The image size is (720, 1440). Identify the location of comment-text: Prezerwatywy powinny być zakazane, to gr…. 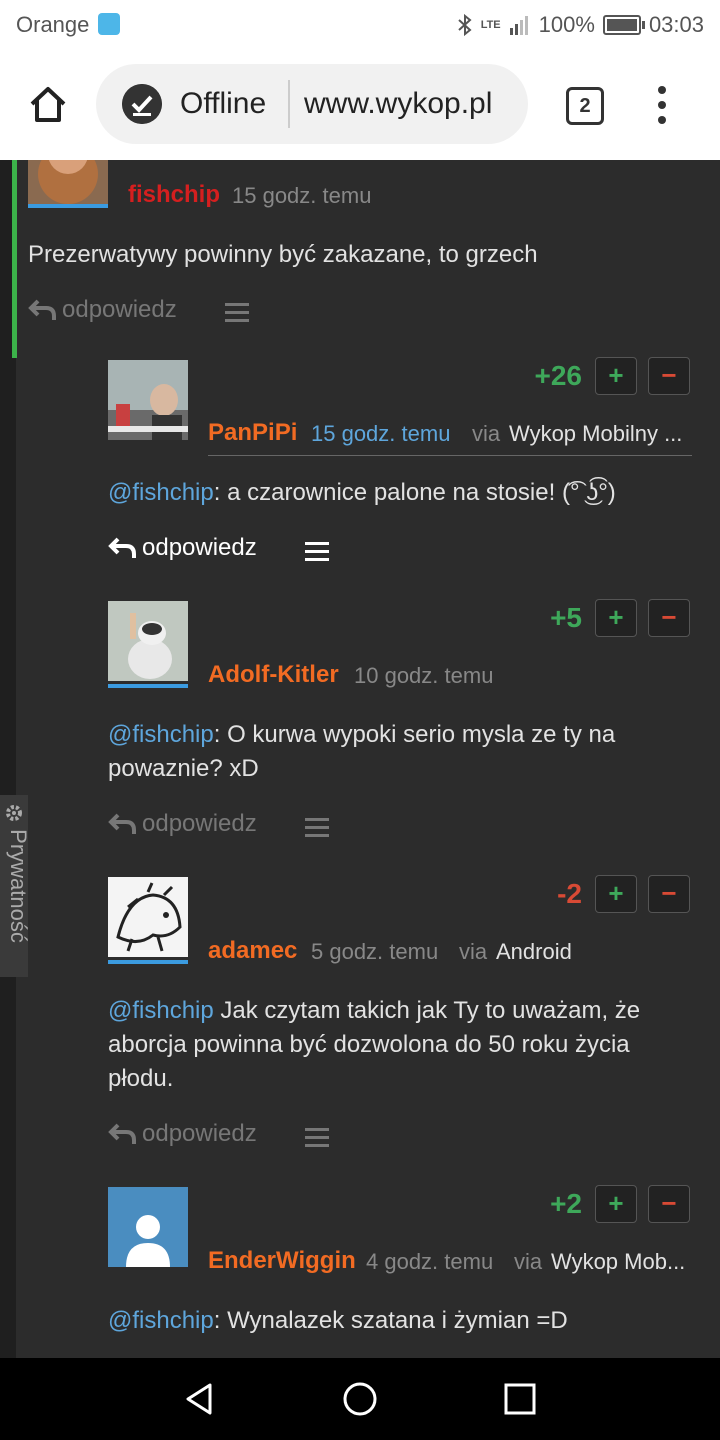
(283, 254).